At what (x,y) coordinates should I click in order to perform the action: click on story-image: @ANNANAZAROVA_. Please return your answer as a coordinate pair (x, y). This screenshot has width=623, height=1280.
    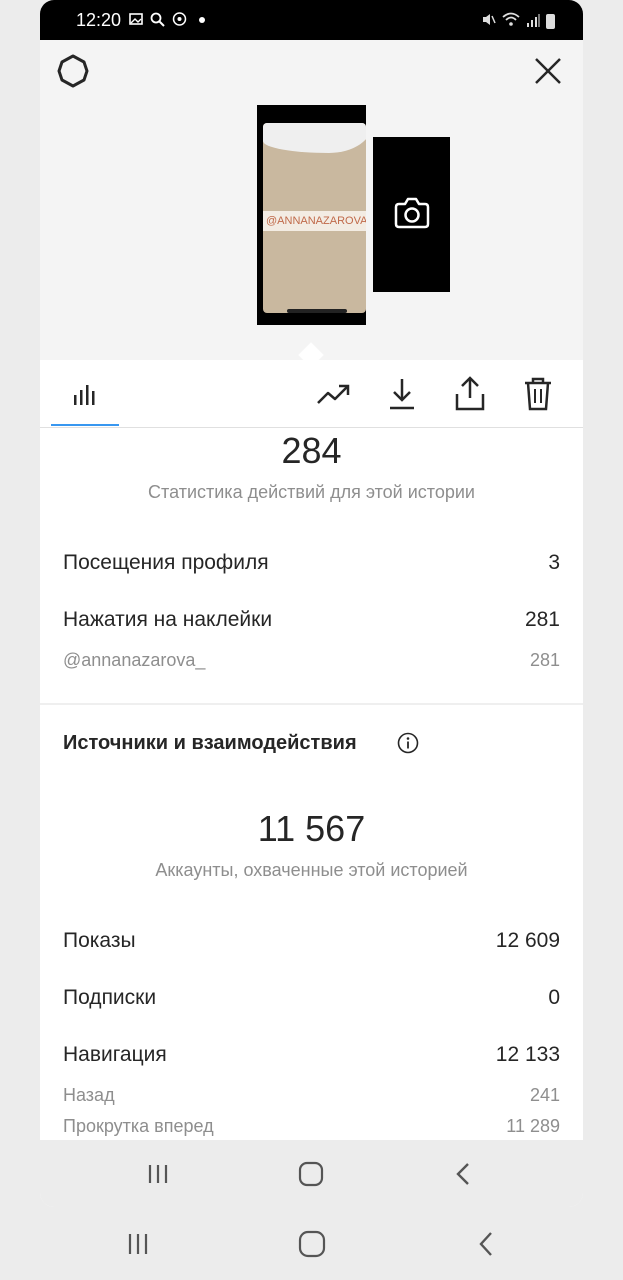
    Looking at the image, I should click on (314, 218).